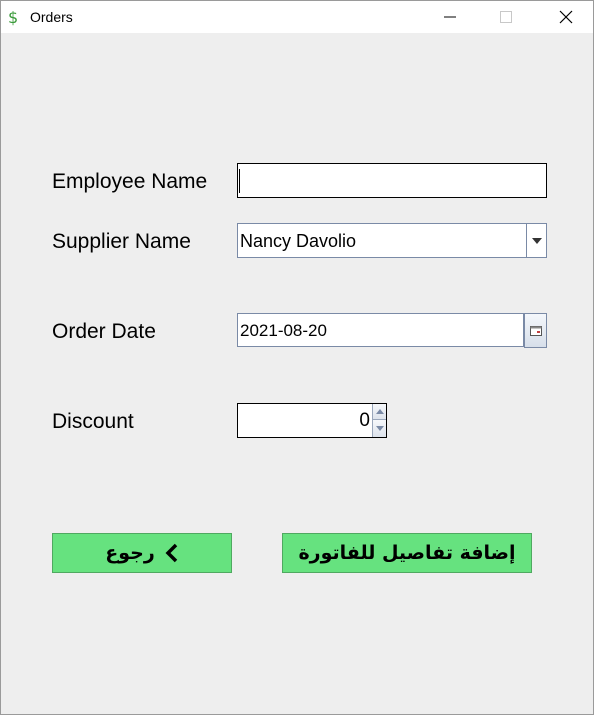 The height and width of the screenshot is (715, 594). Describe the element at coordinates (392, 240) in the screenshot. I see `supplier-name-dropdown: Nancy Davolio` at that location.